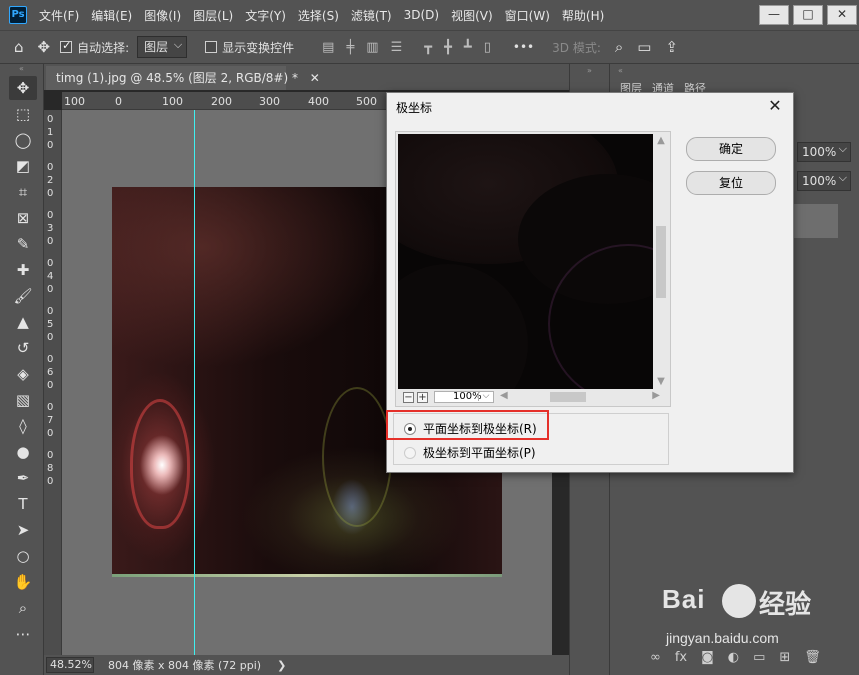 This screenshot has width=859, height=675. Describe the element at coordinates (53, 382) in the screenshot. I see `ruler-vertical: 0 1 0 0 2 0 0 3 0 0 4 0 0 5 0 0 6 0 0 7 0 0 8 0` at that location.